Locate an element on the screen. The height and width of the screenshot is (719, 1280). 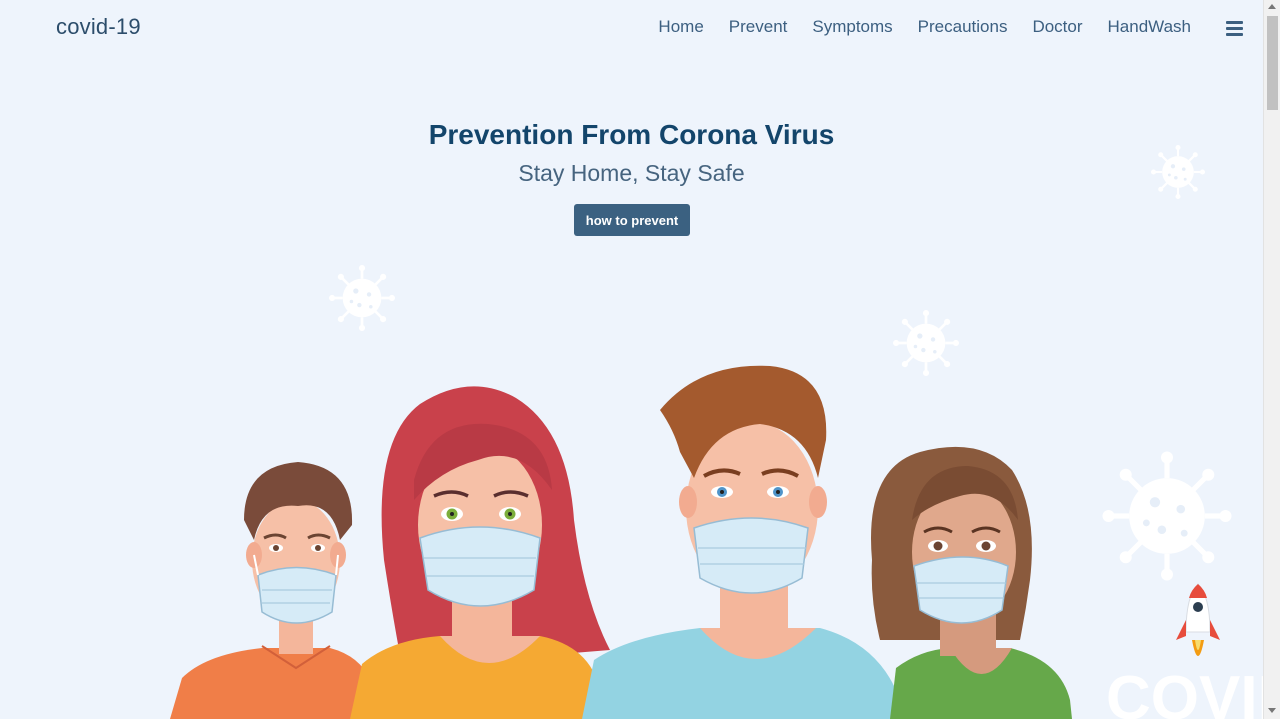
brand-logo: covid-19 is located at coordinates (98, 27).